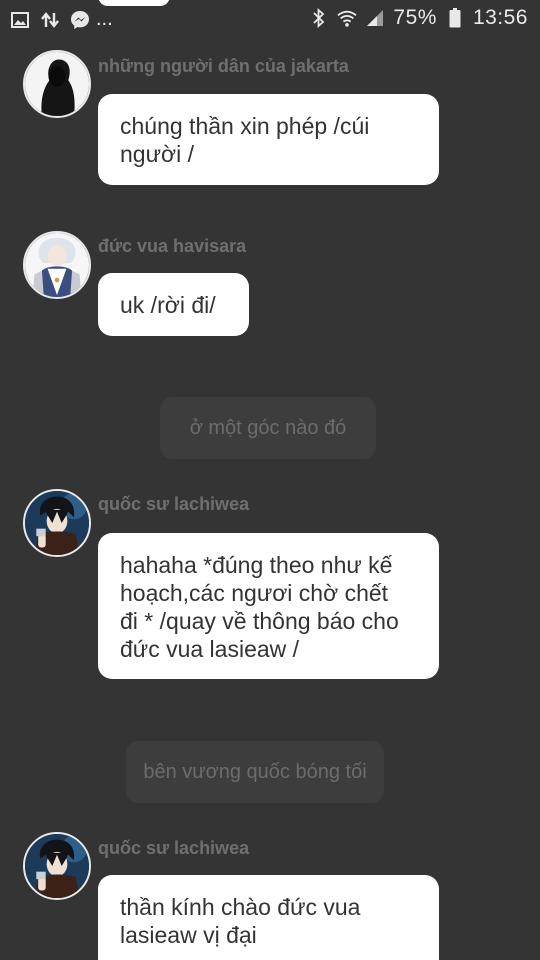 The width and height of the screenshot is (540, 960). What do you see at coordinates (500, 17) in the screenshot?
I see `clock: 13:56` at bounding box center [500, 17].